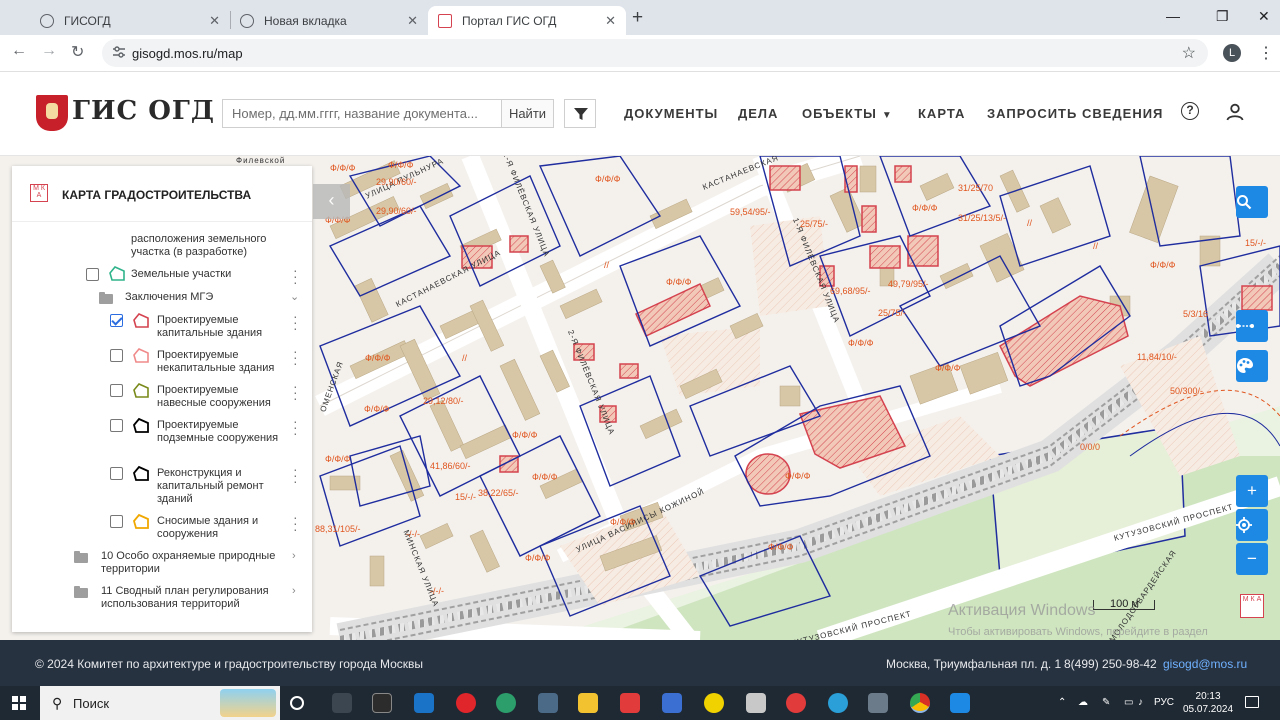 This screenshot has width=1280, height=720. What do you see at coordinates (878, 703) in the screenshot?
I see `settings-app-icon` at bounding box center [878, 703].